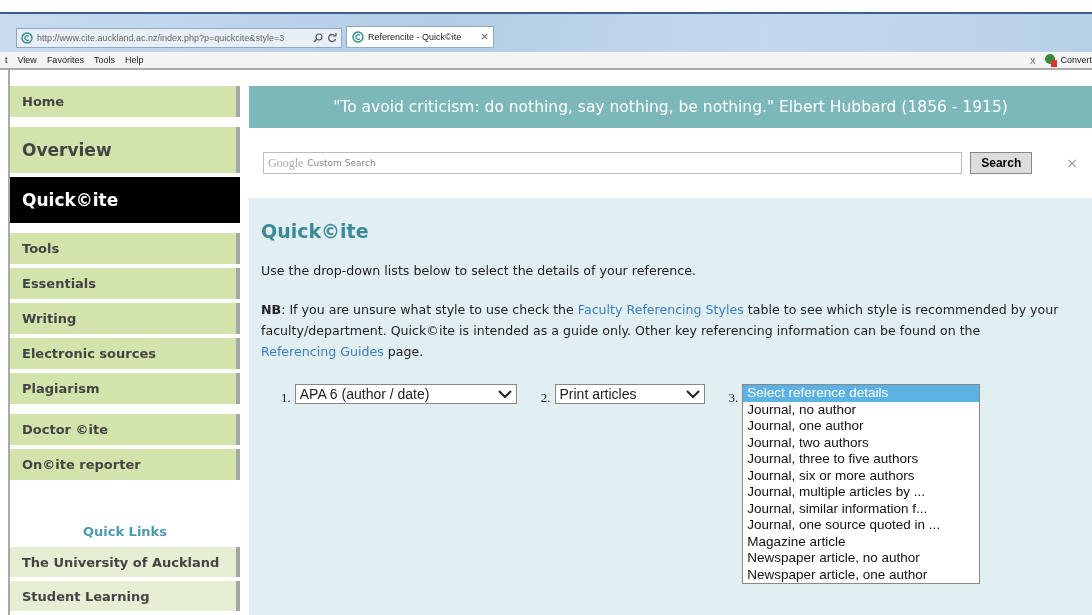 The height and width of the screenshot is (615, 1092). What do you see at coordinates (733, 398) in the screenshot?
I see `step-number: 3.` at bounding box center [733, 398].